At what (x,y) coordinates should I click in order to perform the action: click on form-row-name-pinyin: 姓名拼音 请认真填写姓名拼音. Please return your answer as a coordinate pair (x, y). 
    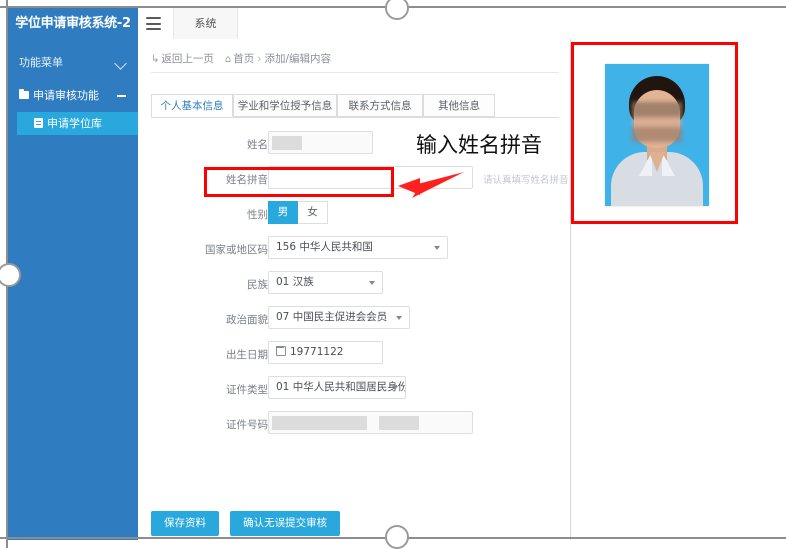
    Looking at the image, I should click on (354, 181).